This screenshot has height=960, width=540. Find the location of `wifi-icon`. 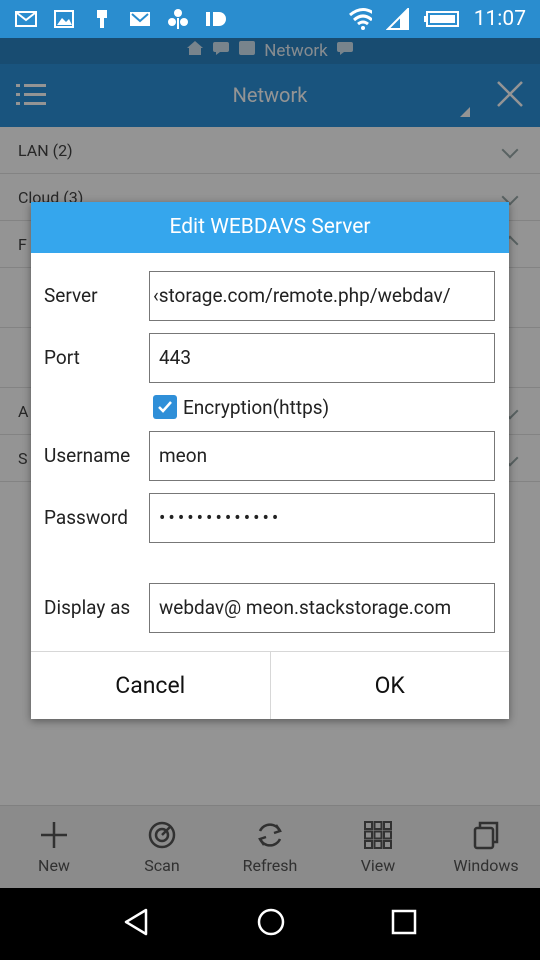

wifi-icon is located at coordinates (360, 19).